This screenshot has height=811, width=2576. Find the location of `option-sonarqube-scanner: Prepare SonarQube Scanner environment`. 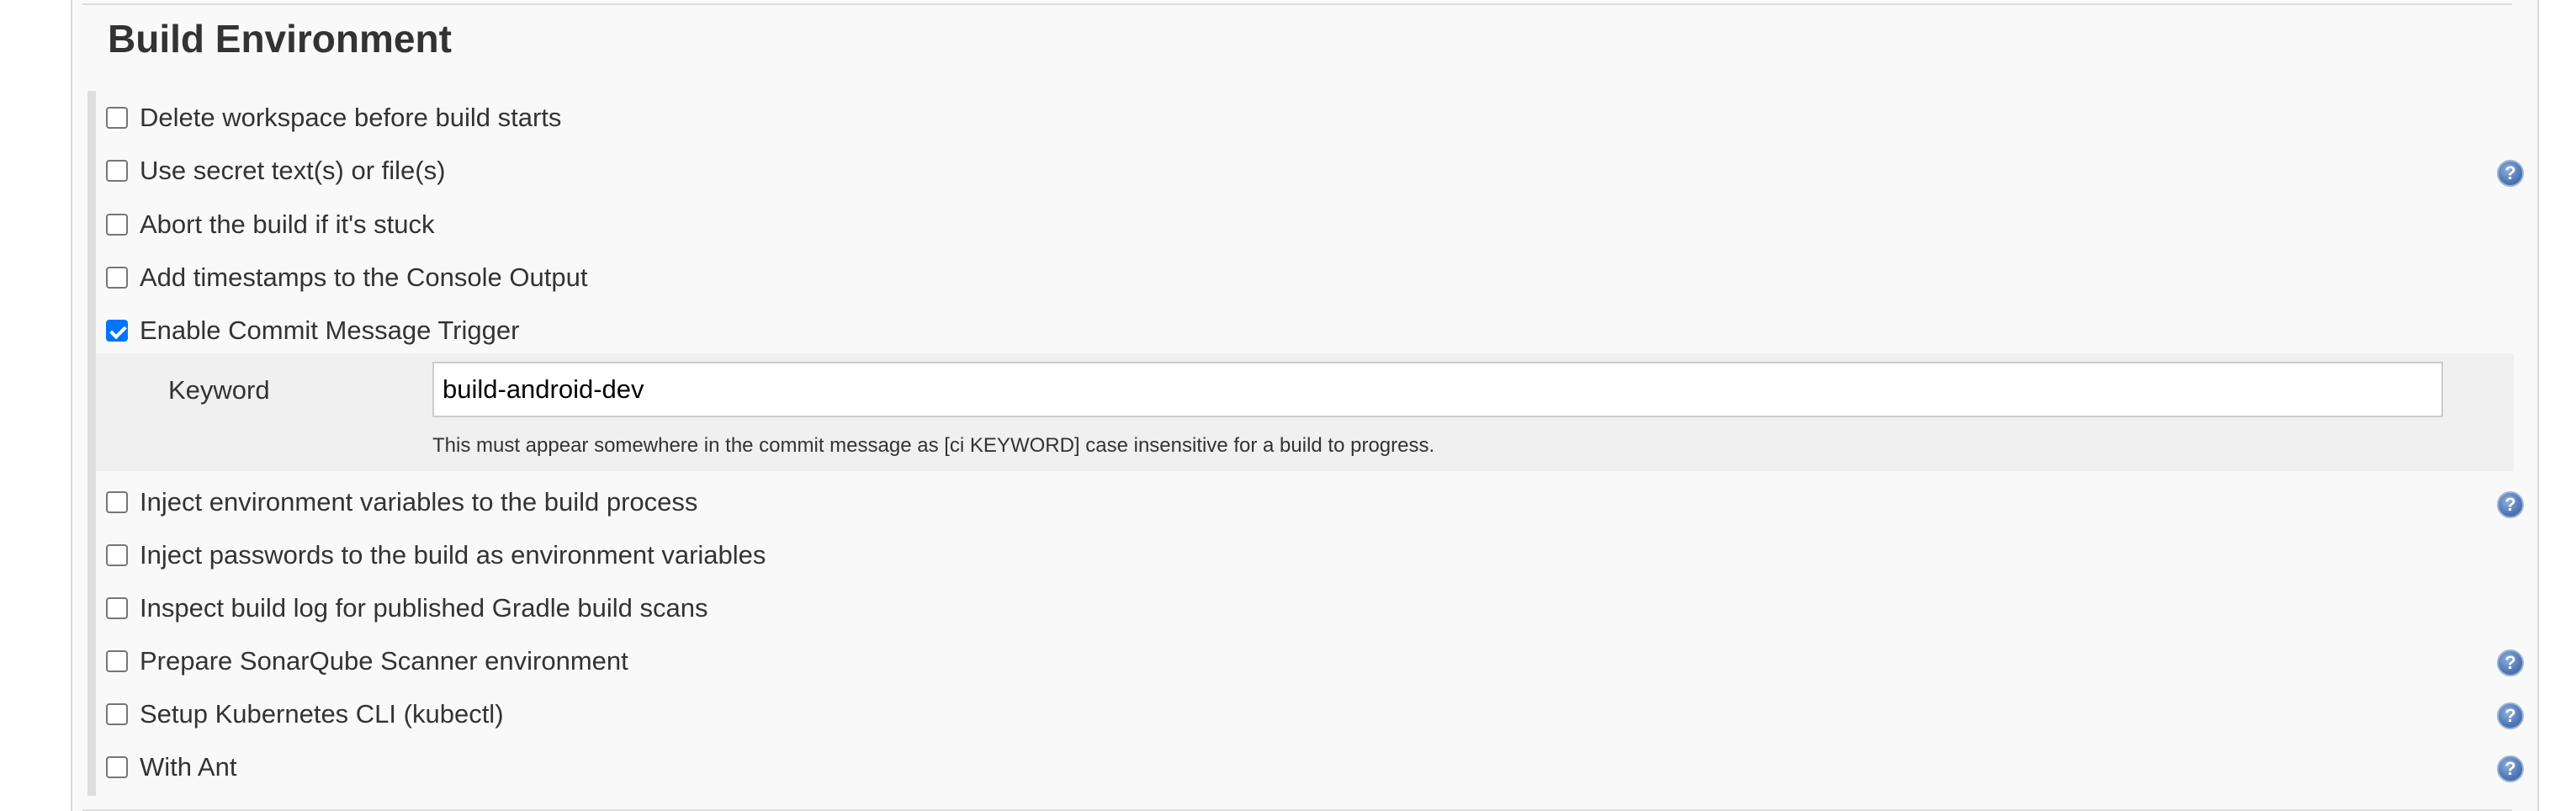

option-sonarqube-scanner: Prepare SonarQube Scanner environment is located at coordinates (367, 661).